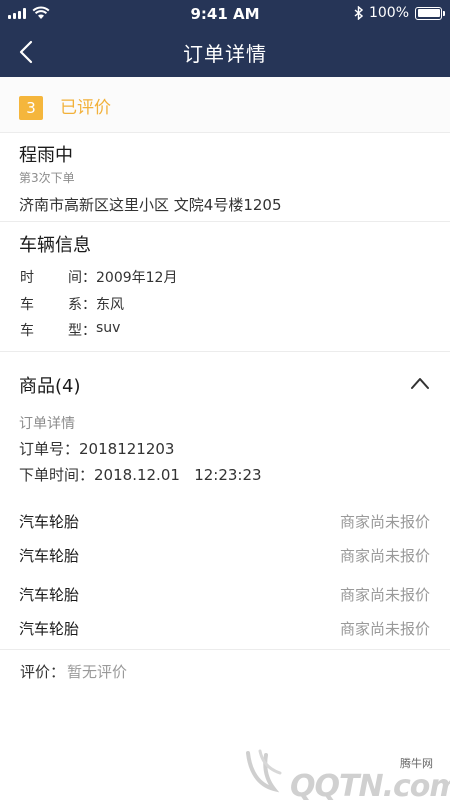 This screenshot has width=450, height=800. Describe the element at coordinates (50, 386) in the screenshot. I see `goods-title: 商品(4)` at that location.